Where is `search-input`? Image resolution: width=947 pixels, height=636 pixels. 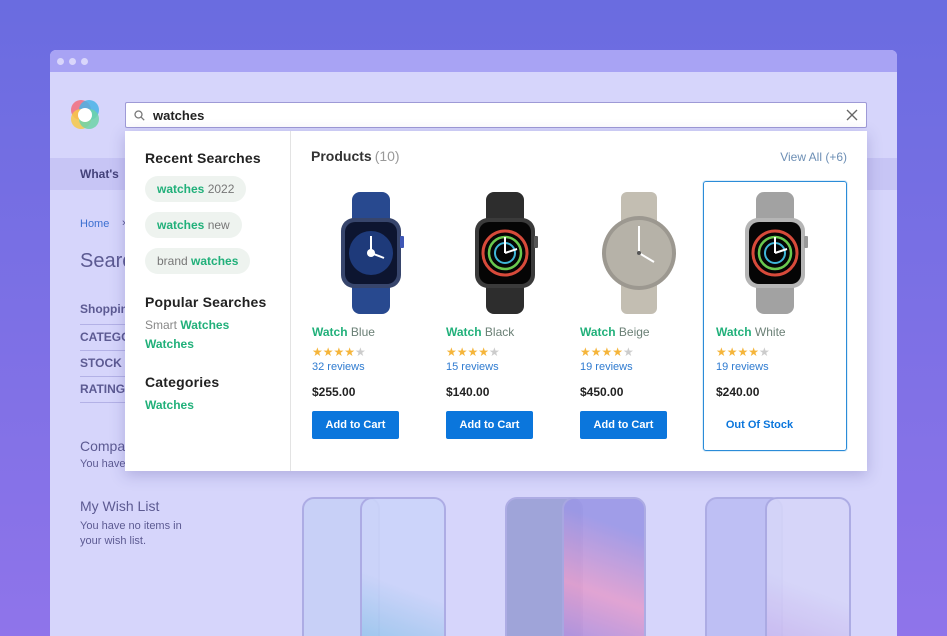
search-input is located at coordinates (499, 115).